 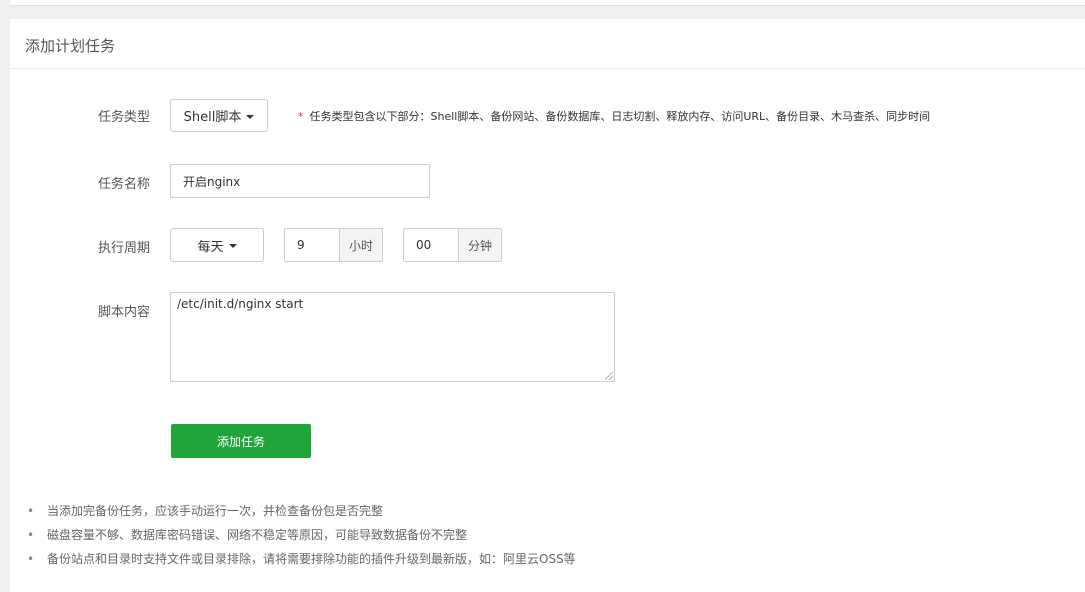 I want to click on panel-title: 添加计划任务, so click(x=70, y=46).